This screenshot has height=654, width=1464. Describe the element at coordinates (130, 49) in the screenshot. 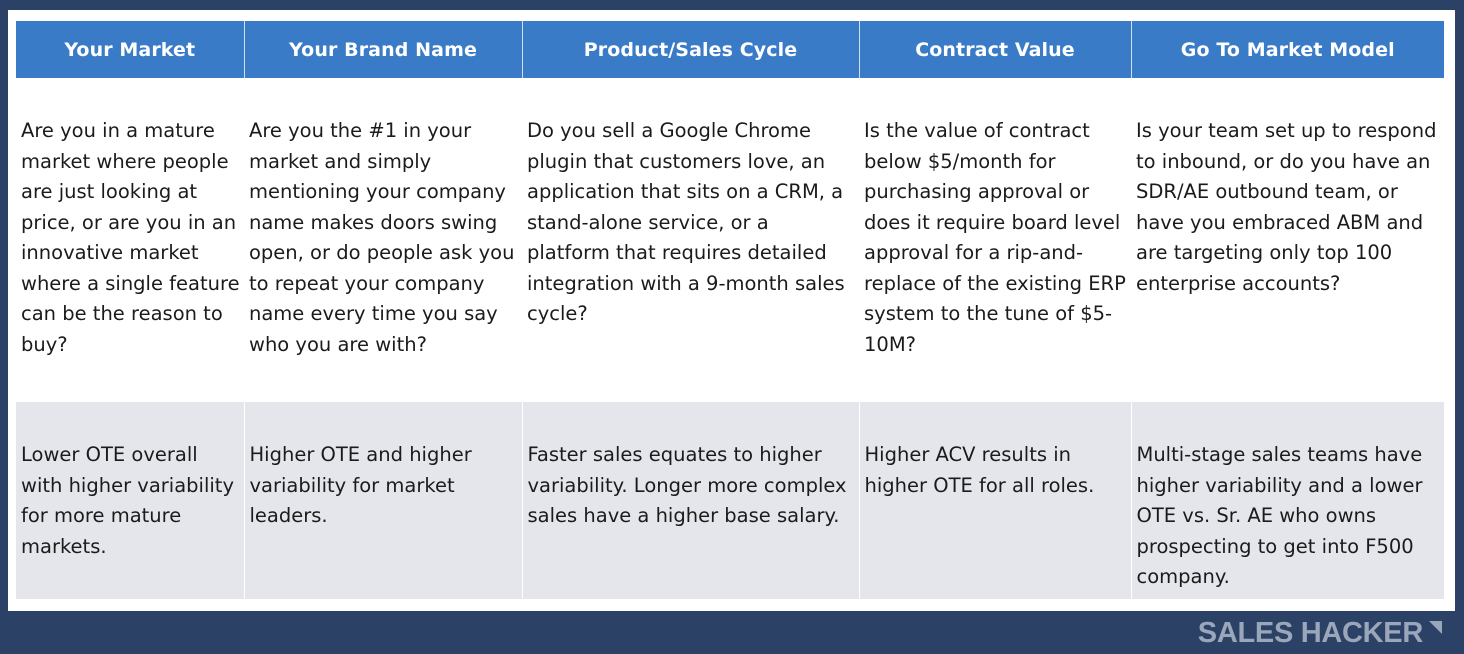

I see `header-your-market: Your Market` at that location.